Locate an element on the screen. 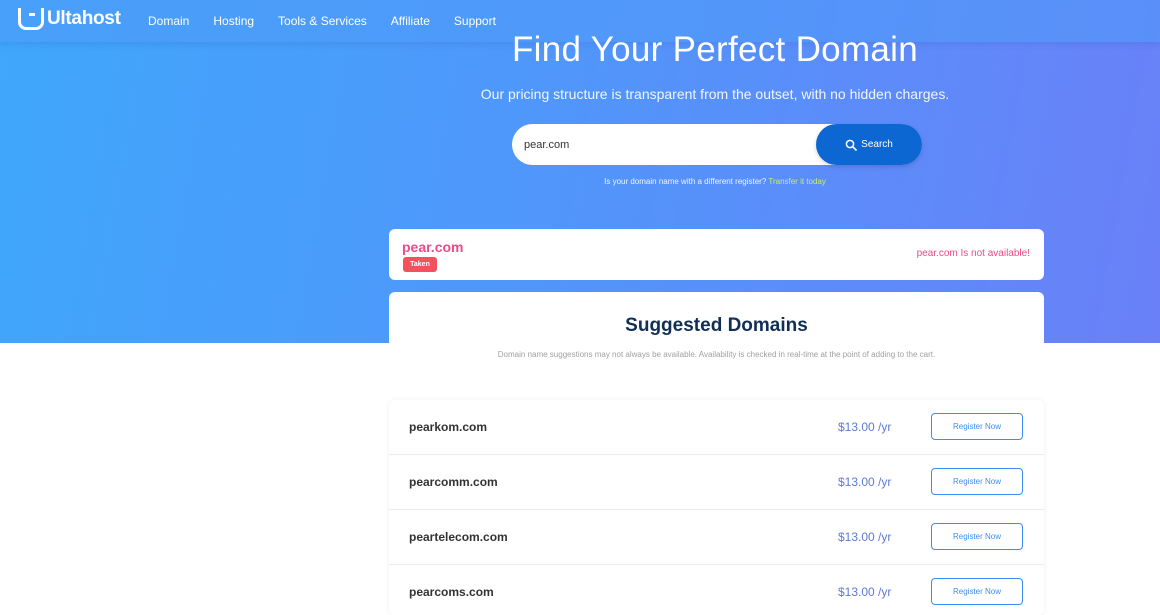  suggested-domain-name: pearcomm.com is located at coordinates (453, 482).